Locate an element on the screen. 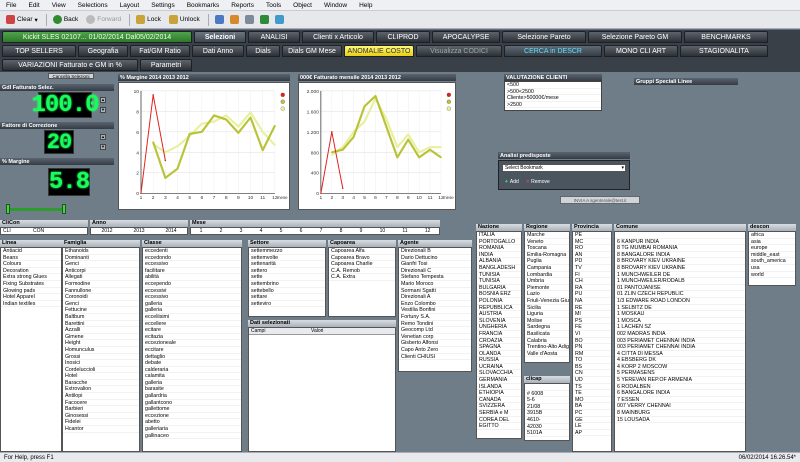 This screenshot has height=462, width=800. list-item: Sicilia is located at coordinates (547, 308).